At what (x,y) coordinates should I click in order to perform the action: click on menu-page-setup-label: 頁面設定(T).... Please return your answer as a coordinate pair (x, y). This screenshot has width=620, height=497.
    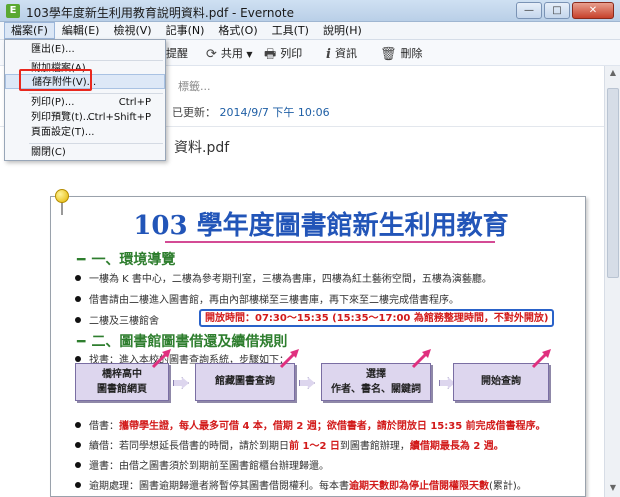
    Looking at the image, I should click on (63, 132).